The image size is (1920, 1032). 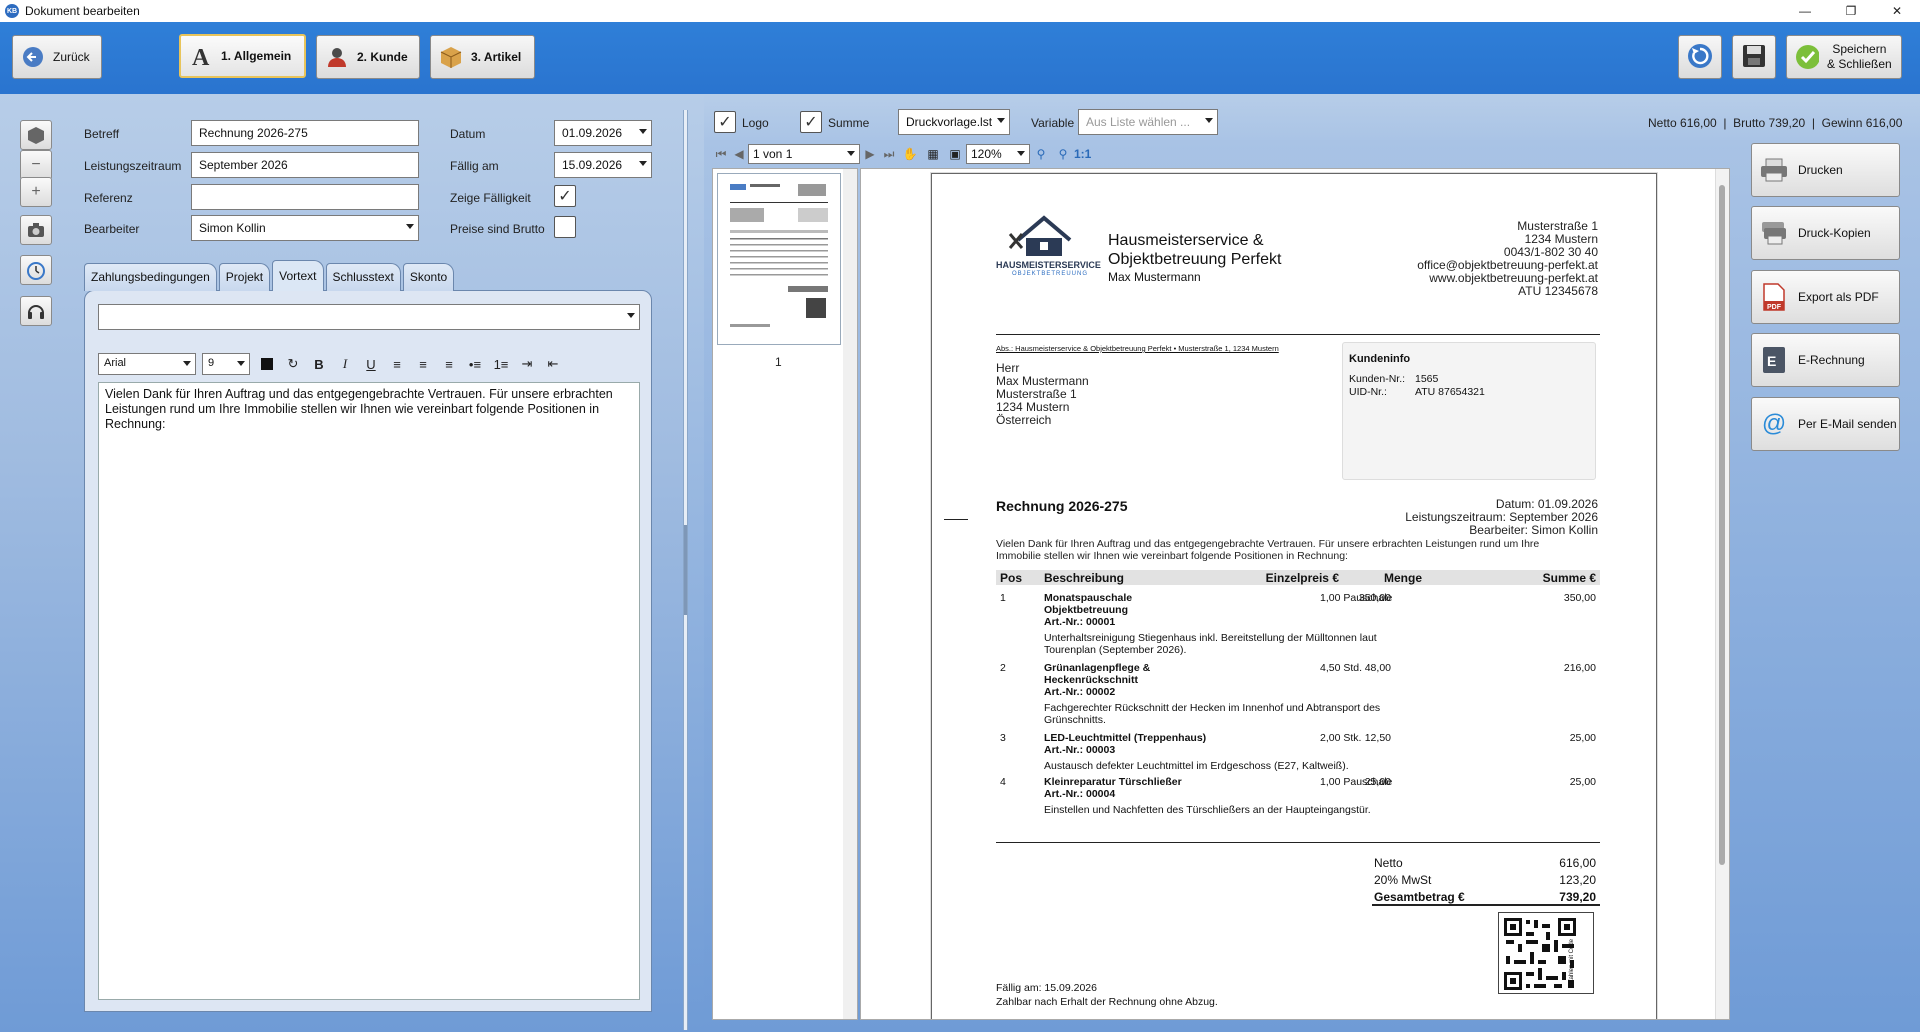 What do you see at coordinates (725, 122) in the screenshot?
I see `logo-checkbox: ✓` at bounding box center [725, 122].